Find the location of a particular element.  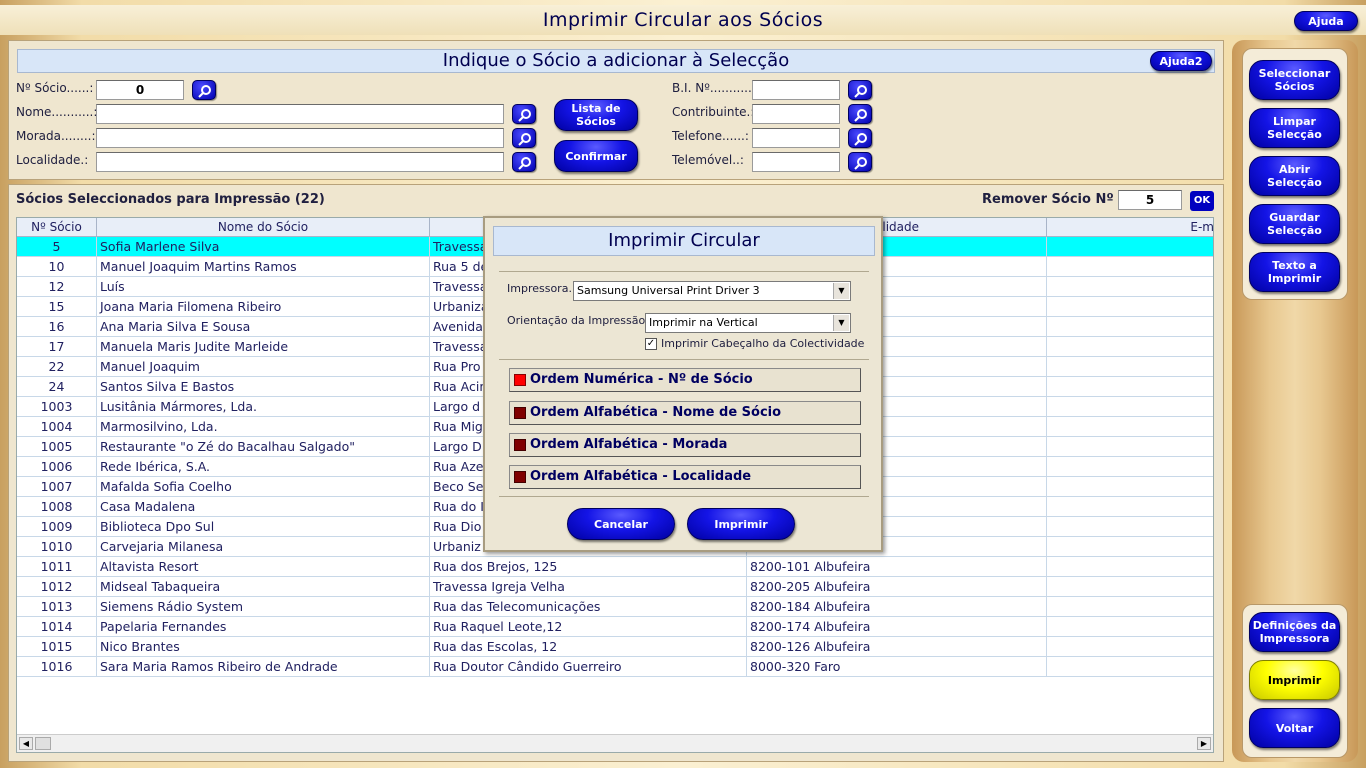

contribuinte-label: Contribuinte.: is located at coordinates (713, 112).